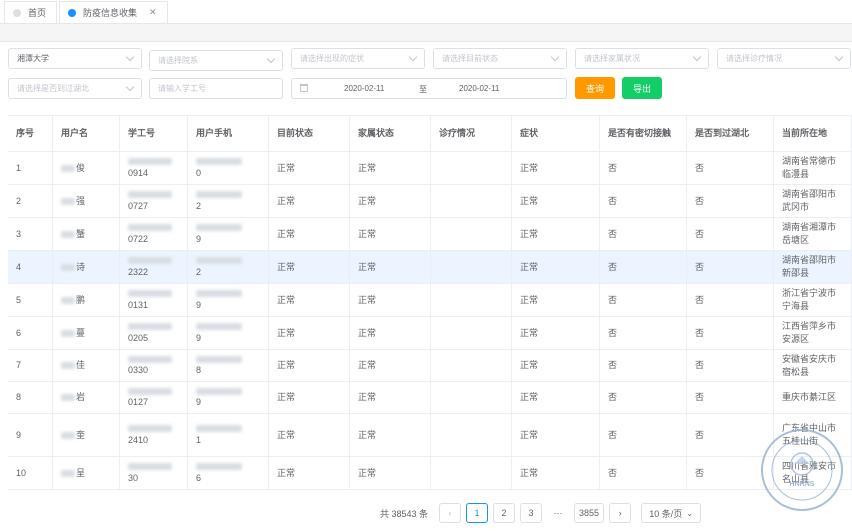  Describe the element at coordinates (813, 397) in the screenshot. I see `table-cell-location: 重庆市綦江区` at that location.